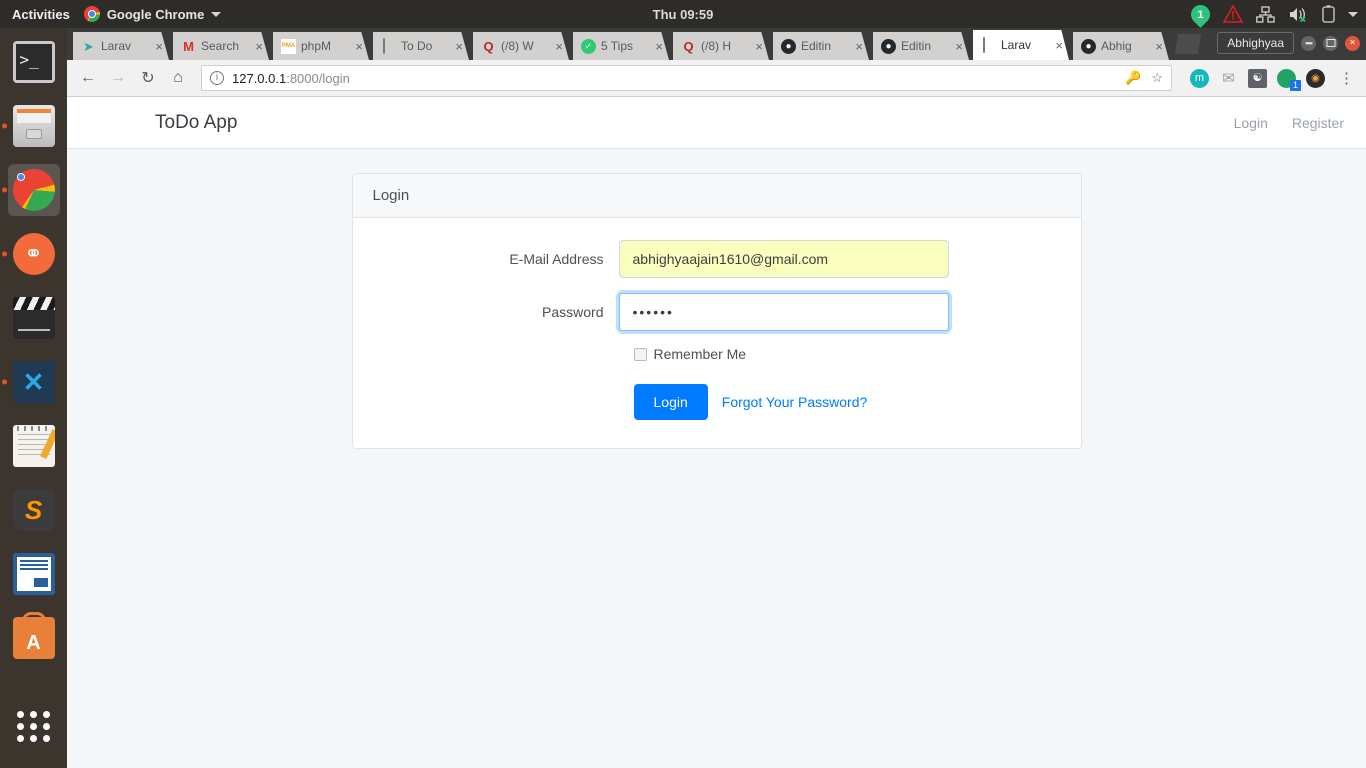  I want to click on reload-button: ↻, so click(148, 78).